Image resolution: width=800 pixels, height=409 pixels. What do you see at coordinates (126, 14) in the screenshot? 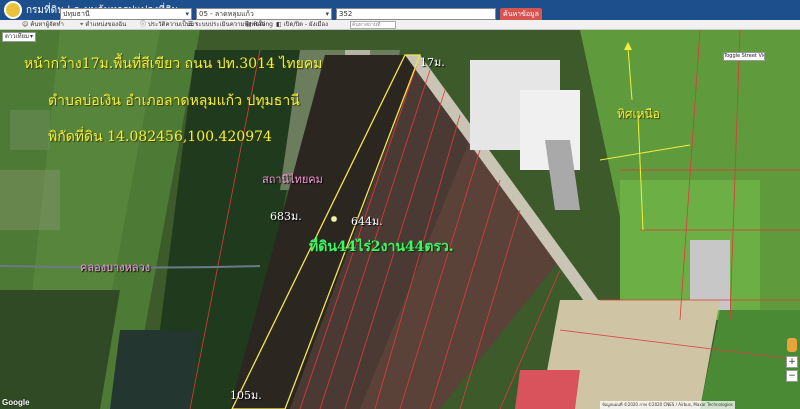
I see `province-select: ปทุมธานี ▾` at bounding box center [126, 14].